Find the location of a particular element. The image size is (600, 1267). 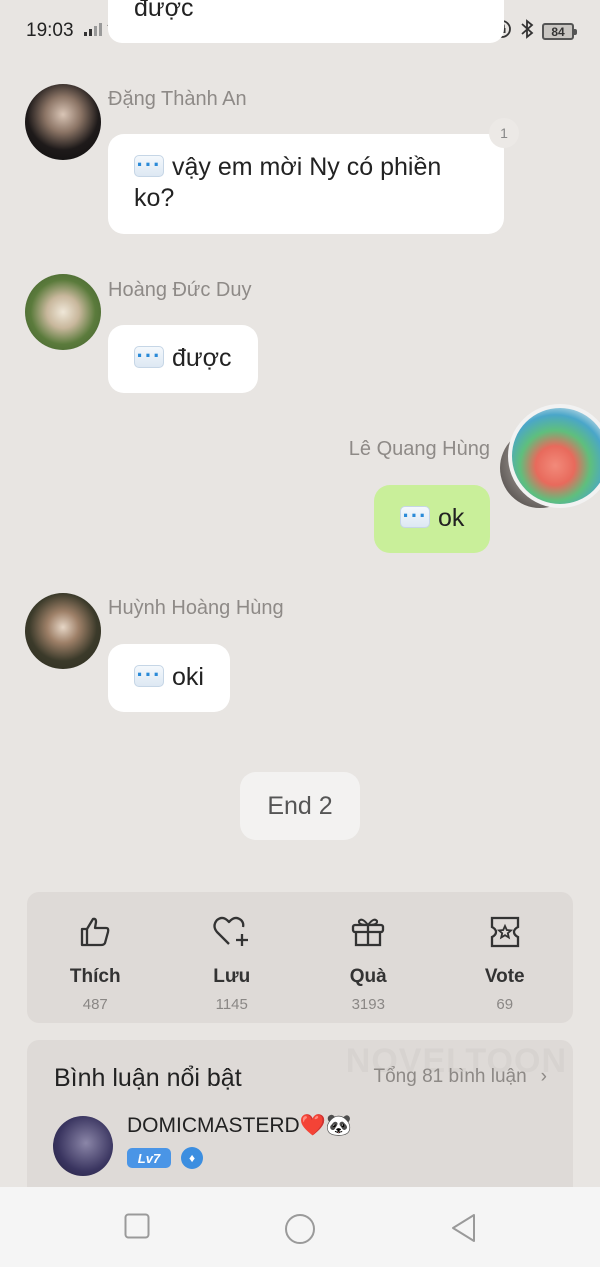

back-button is located at coordinates (464, 1230).